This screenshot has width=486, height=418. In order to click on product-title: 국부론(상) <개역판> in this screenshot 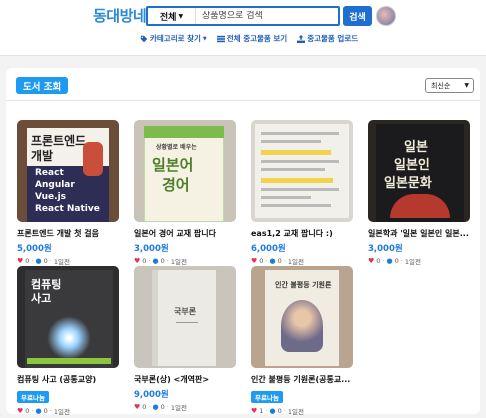, I will do `click(186, 379)`.